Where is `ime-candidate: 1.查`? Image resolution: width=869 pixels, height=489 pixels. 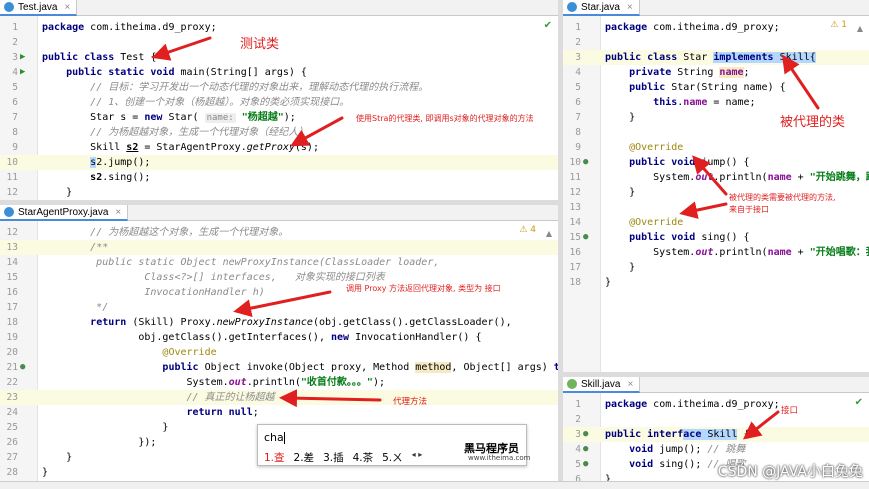
ime-candidate: 1.查 is located at coordinates (274, 457).